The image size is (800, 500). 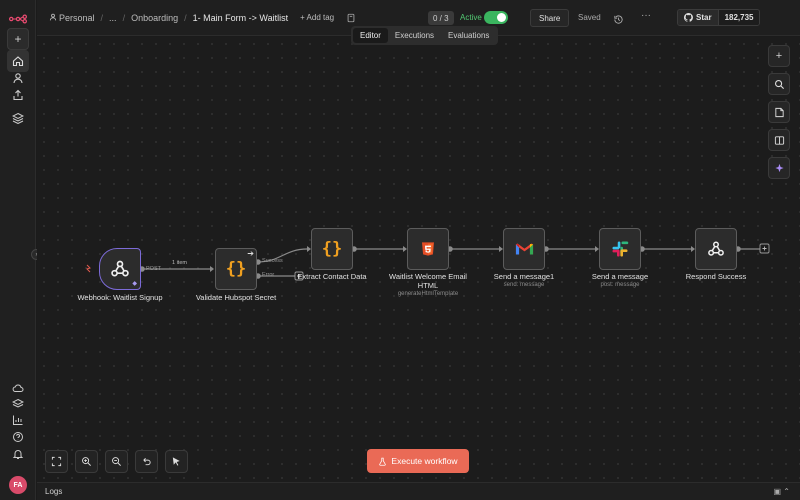 What do you see at coordinates (54, 491) in the screenshot?
I see `logs-label: Logs` at bounding box center [54, 491].